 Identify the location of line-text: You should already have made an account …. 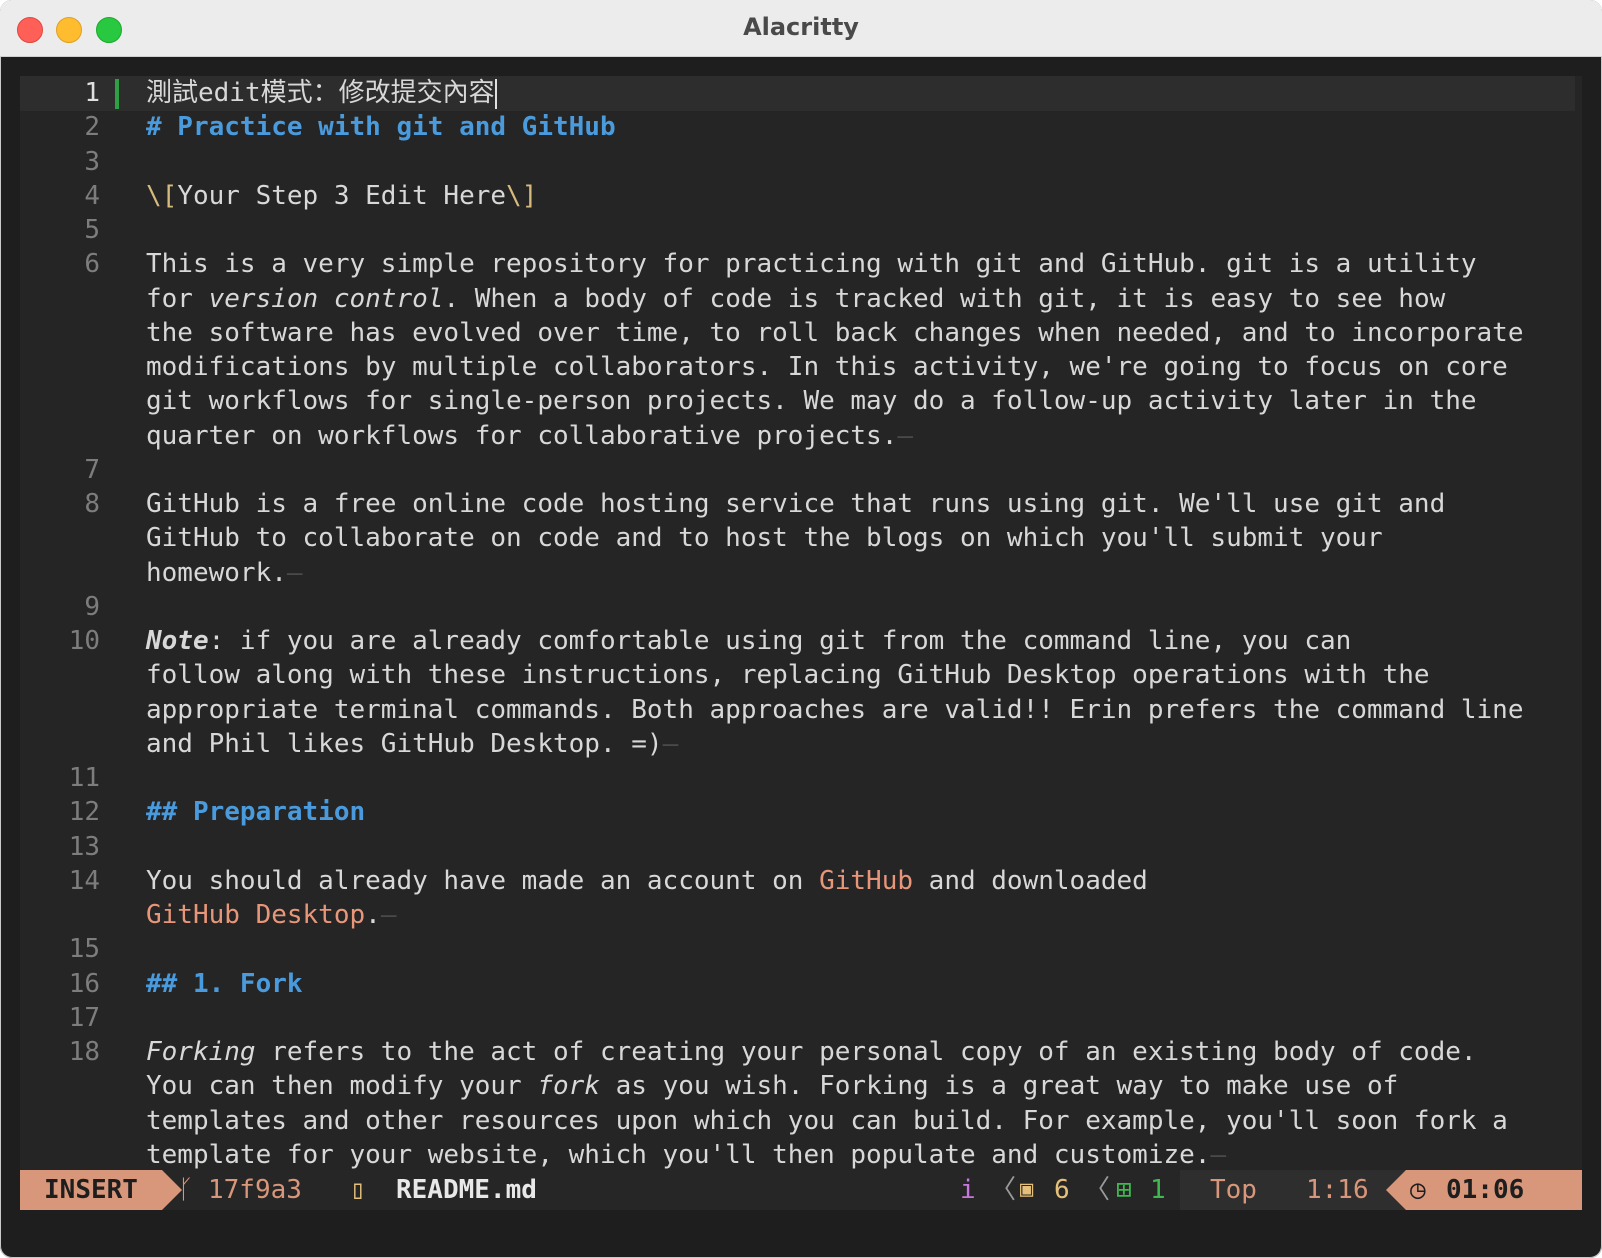
(647, 880).